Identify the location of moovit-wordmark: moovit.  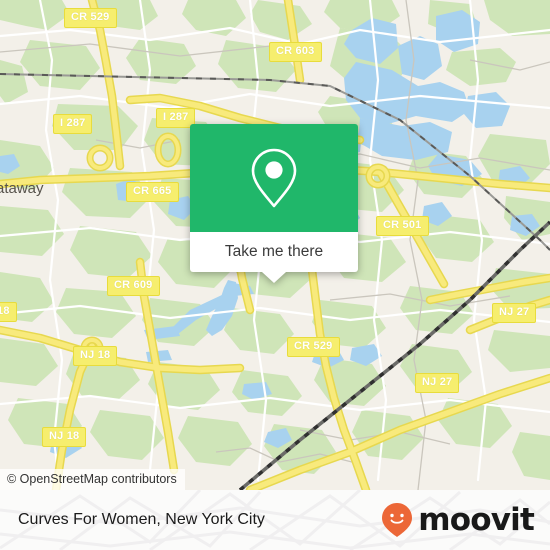
(476, 519).